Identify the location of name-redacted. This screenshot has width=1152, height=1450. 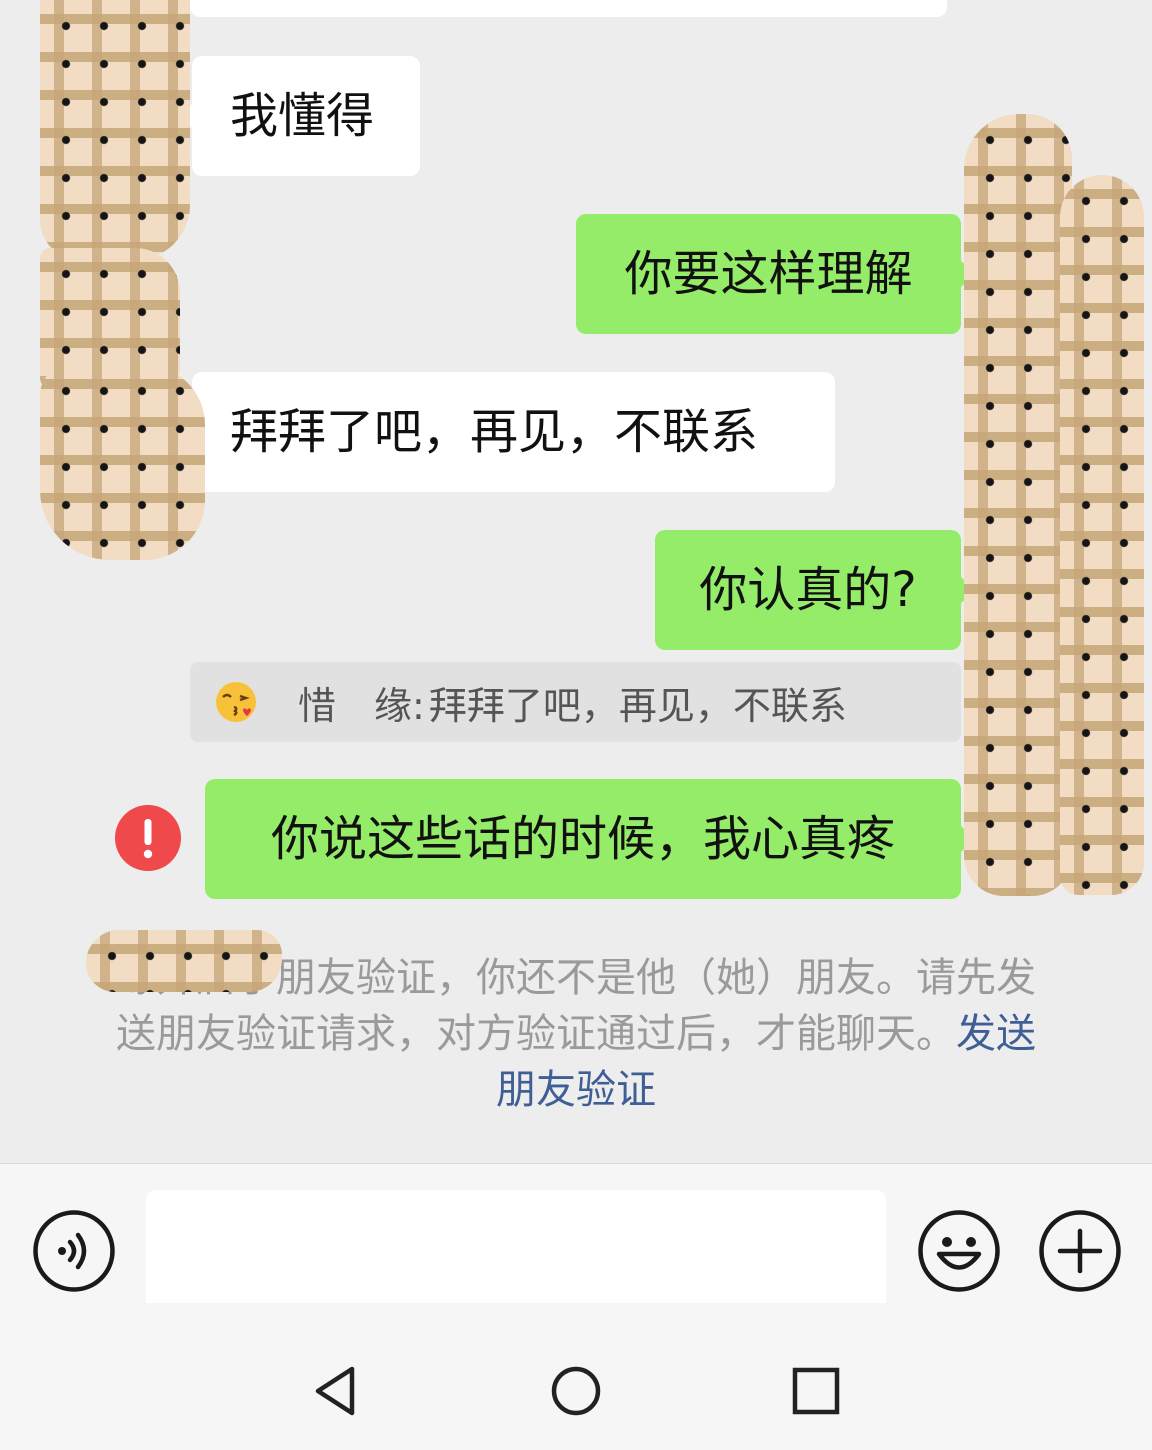
(184, 961).